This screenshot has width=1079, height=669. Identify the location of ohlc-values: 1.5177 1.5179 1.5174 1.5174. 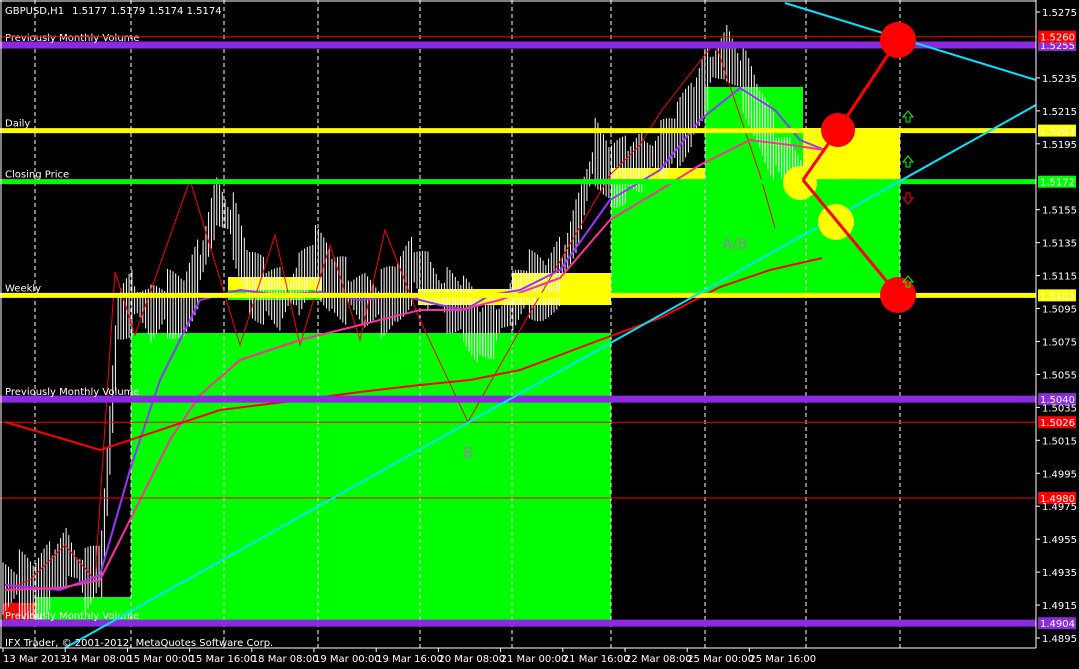
(147, 11).